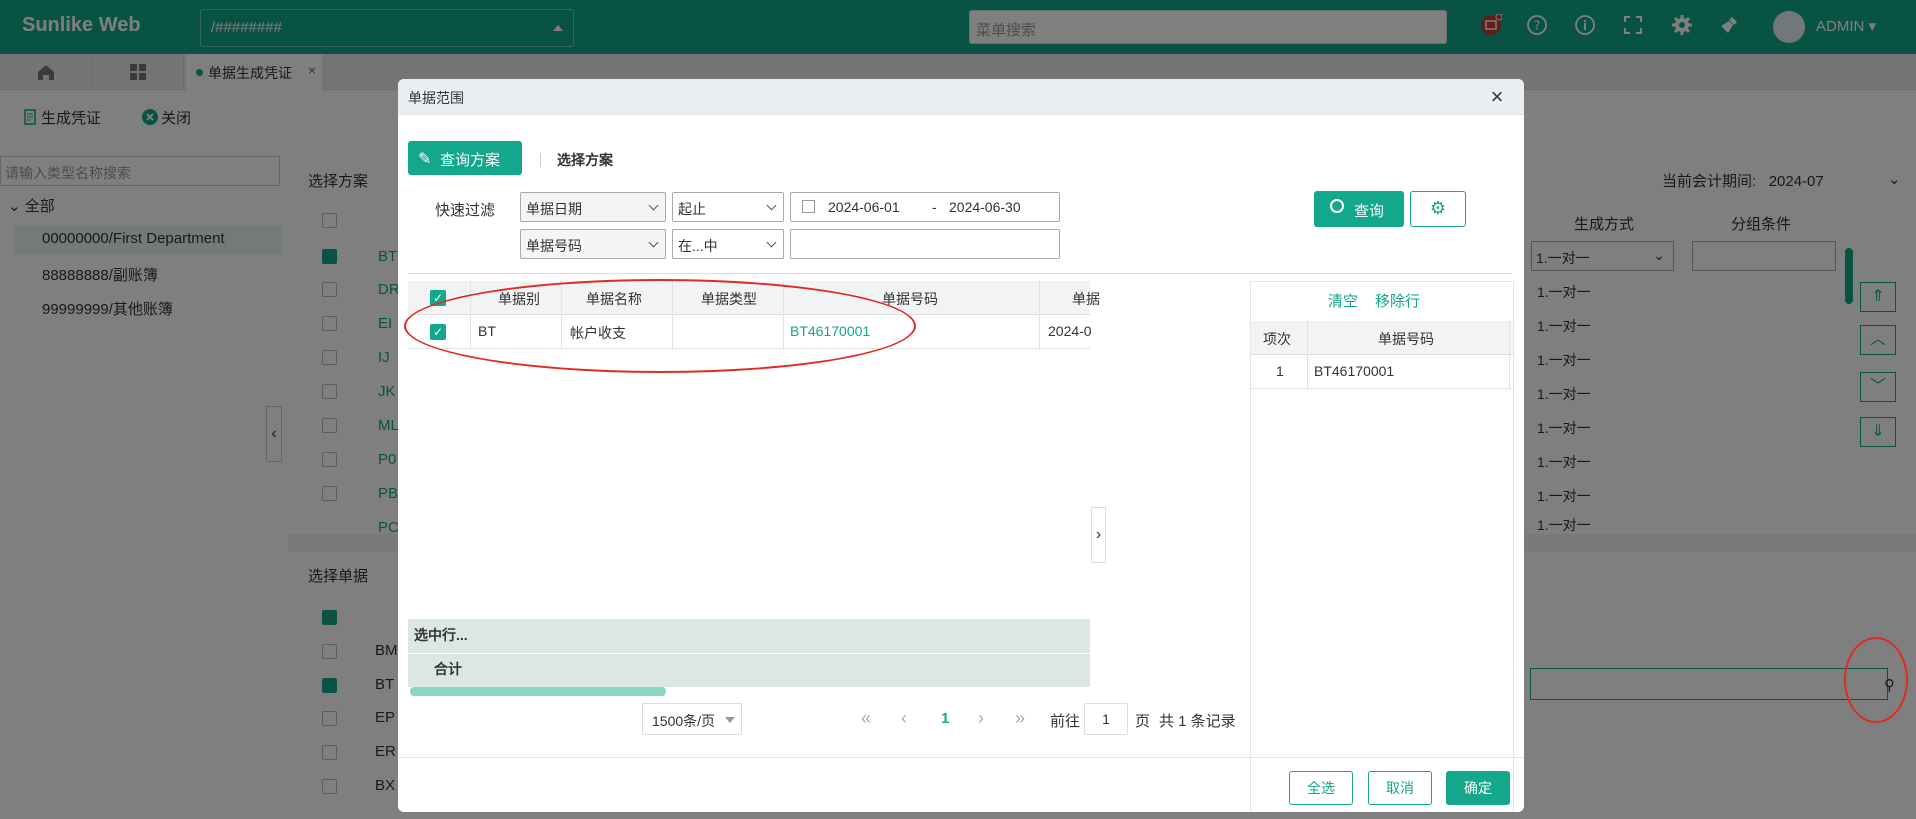 This screenshot has height=819, width=1916. I want to click on next-page-icon: ›, so click(981, 718).